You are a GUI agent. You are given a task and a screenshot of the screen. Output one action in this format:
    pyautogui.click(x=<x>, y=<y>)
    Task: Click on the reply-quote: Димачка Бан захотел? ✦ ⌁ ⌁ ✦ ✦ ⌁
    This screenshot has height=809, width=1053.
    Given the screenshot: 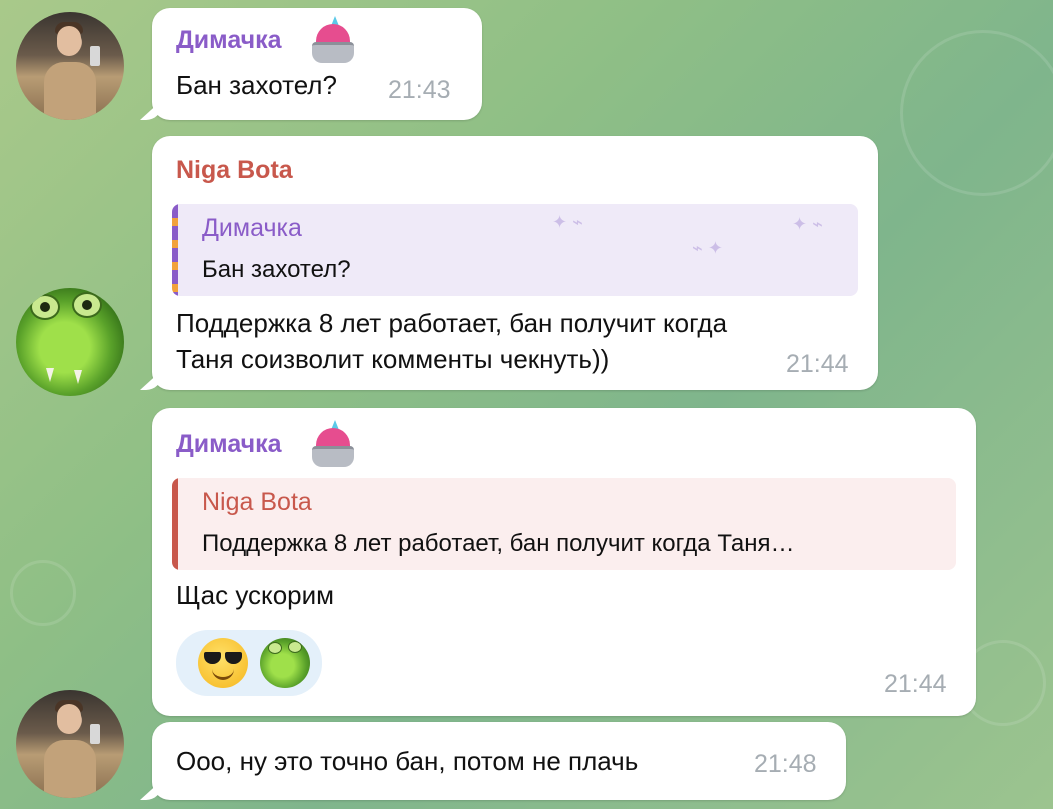 What is the action you would take?
    pyautogui.click(x=515, y=250)
    